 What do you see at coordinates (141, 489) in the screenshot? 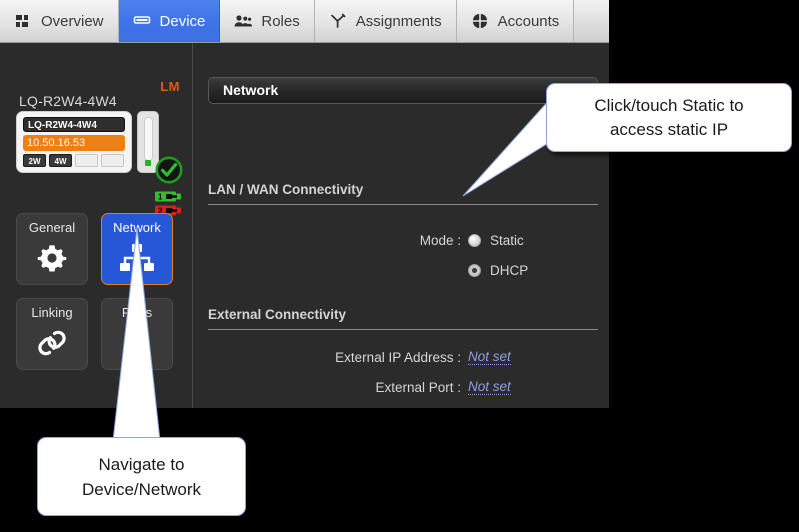
I see `callout-navigate-line2: Device/Network` at bounding box center [141, 489].